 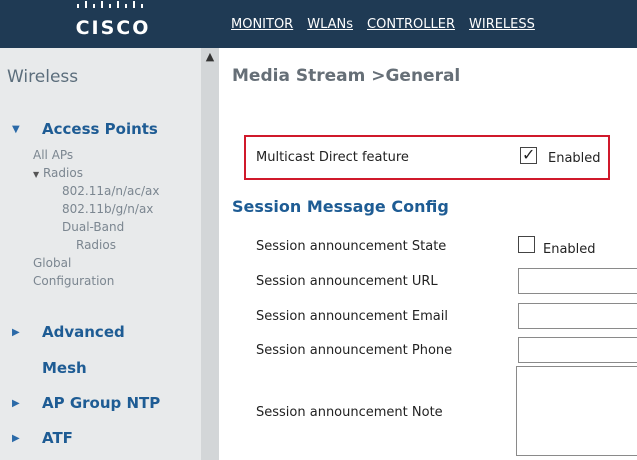 What do you see at coordinates (100, 129) in the screenshot?
I see `sidebar-item-label: Access Points` at bounding box center [100, 129].